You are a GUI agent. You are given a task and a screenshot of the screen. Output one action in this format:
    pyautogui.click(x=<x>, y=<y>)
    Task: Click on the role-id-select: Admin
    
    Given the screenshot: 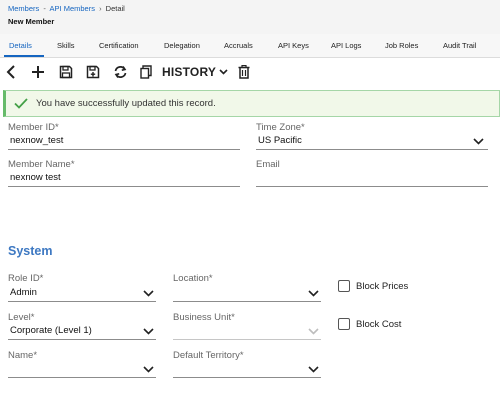 What is the action you would take?
    pyautogui.click(x=82, y=293)
    